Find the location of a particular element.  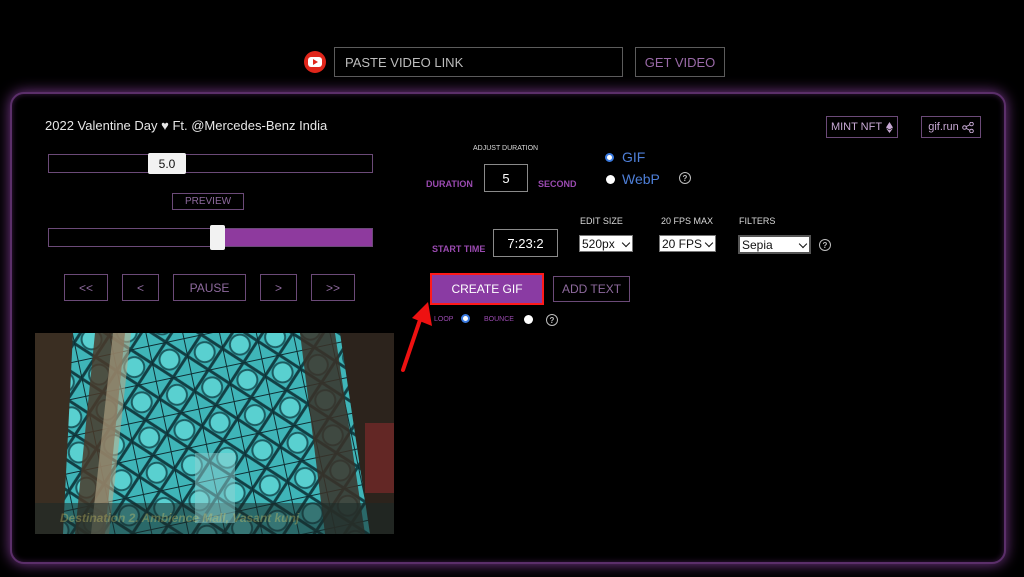

filters-label: FILTERS is located at coordinates (757, 221).